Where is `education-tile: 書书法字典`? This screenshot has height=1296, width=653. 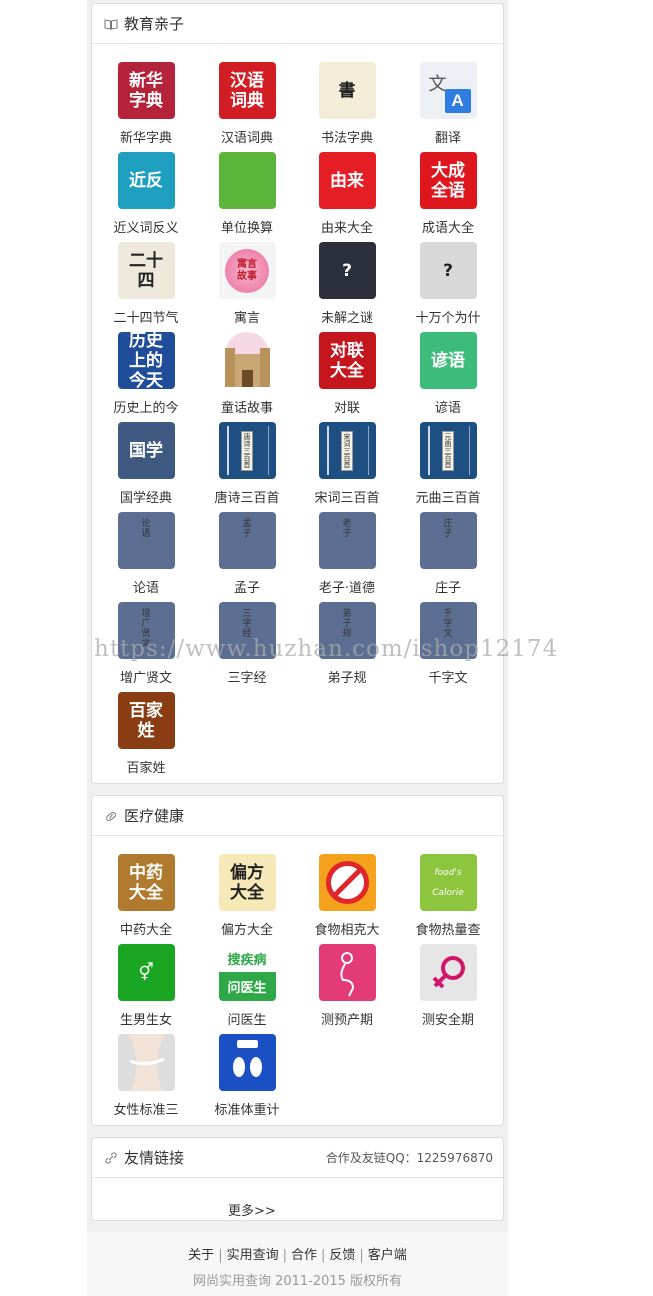 education-tile: 書书法字典 is located at coordinates (347, 107).